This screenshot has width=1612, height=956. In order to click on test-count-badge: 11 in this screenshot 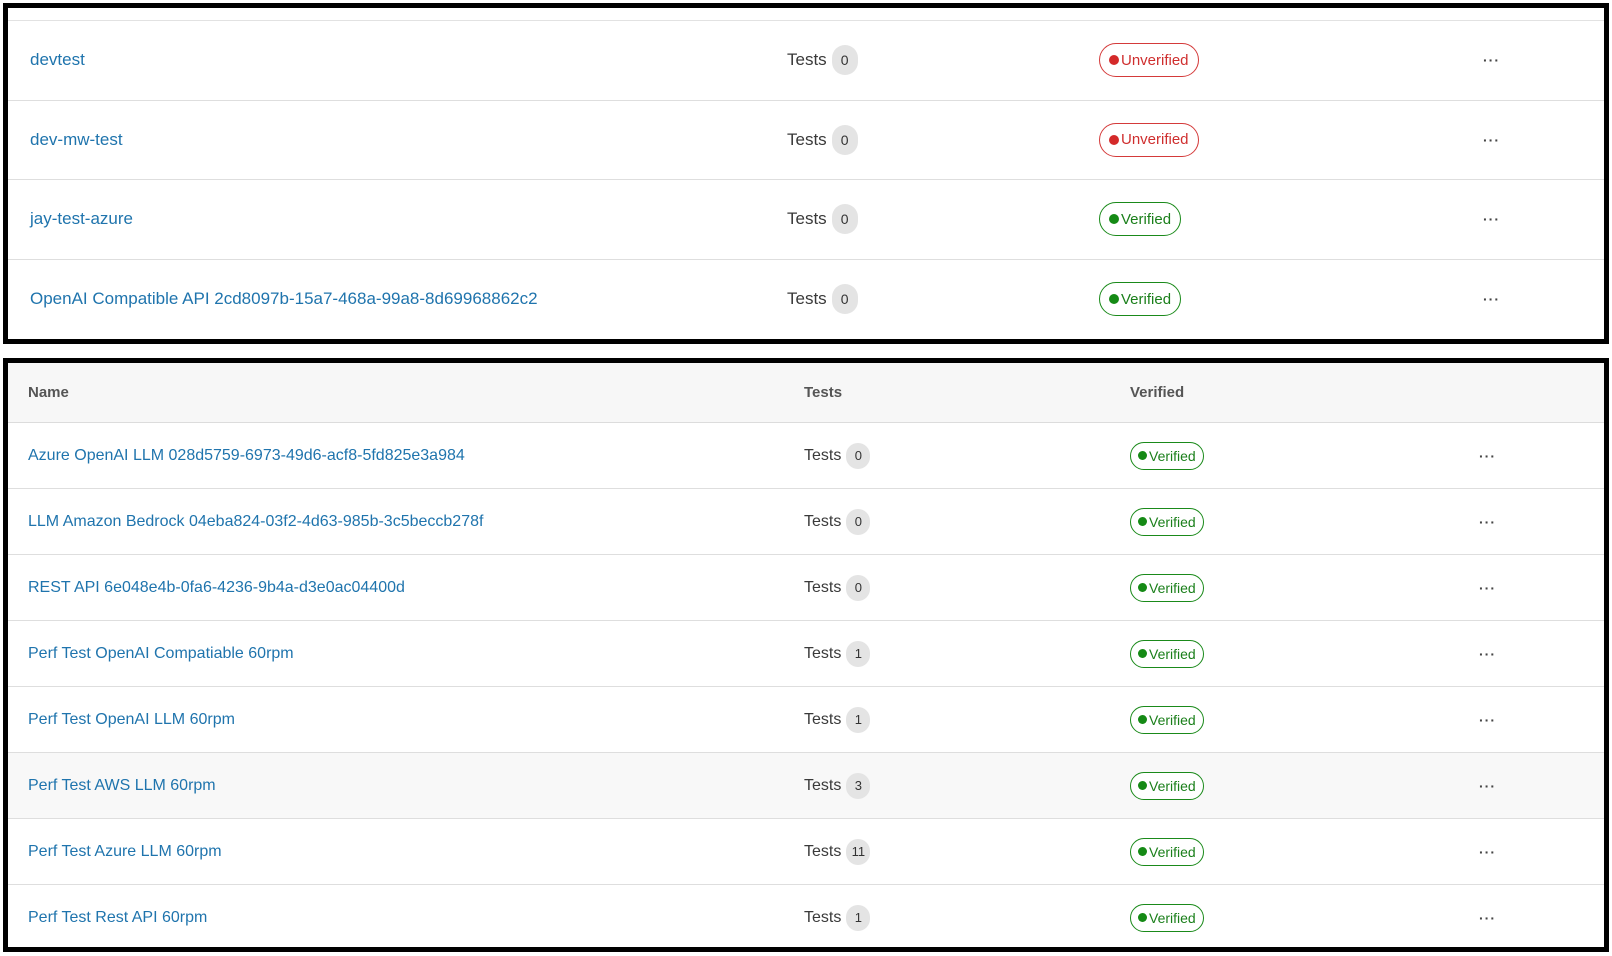, I will do `click(858, 851)`.